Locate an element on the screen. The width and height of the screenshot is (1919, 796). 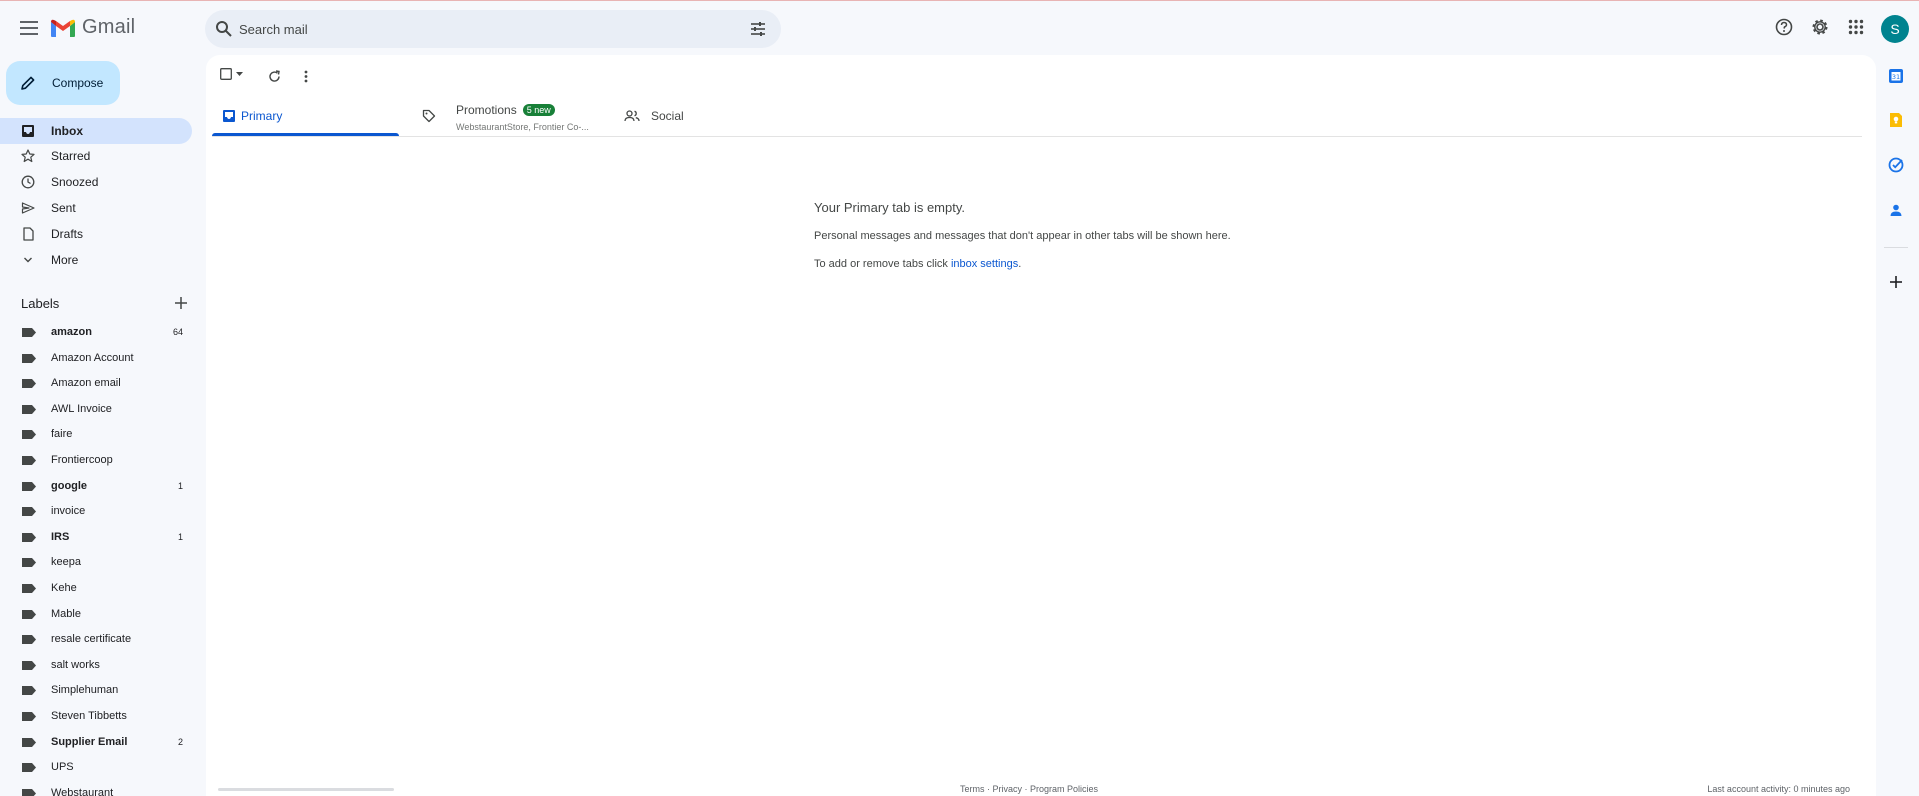
hamburger-icon is located at coordinates (29, 28).